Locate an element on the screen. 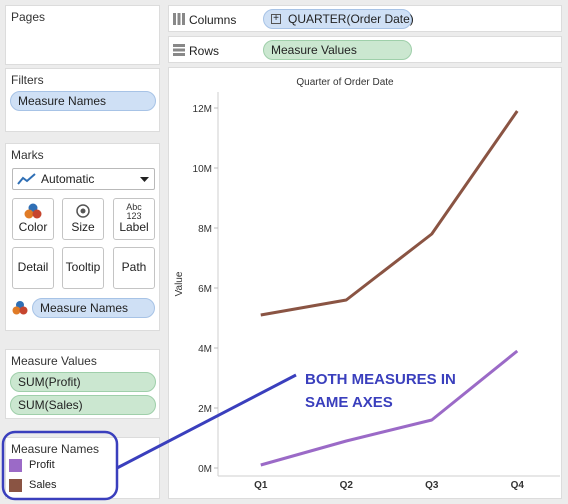 This screenshot has width=568, height=504. label-button: Abc 123 Label is located at coordinates (134, 219).